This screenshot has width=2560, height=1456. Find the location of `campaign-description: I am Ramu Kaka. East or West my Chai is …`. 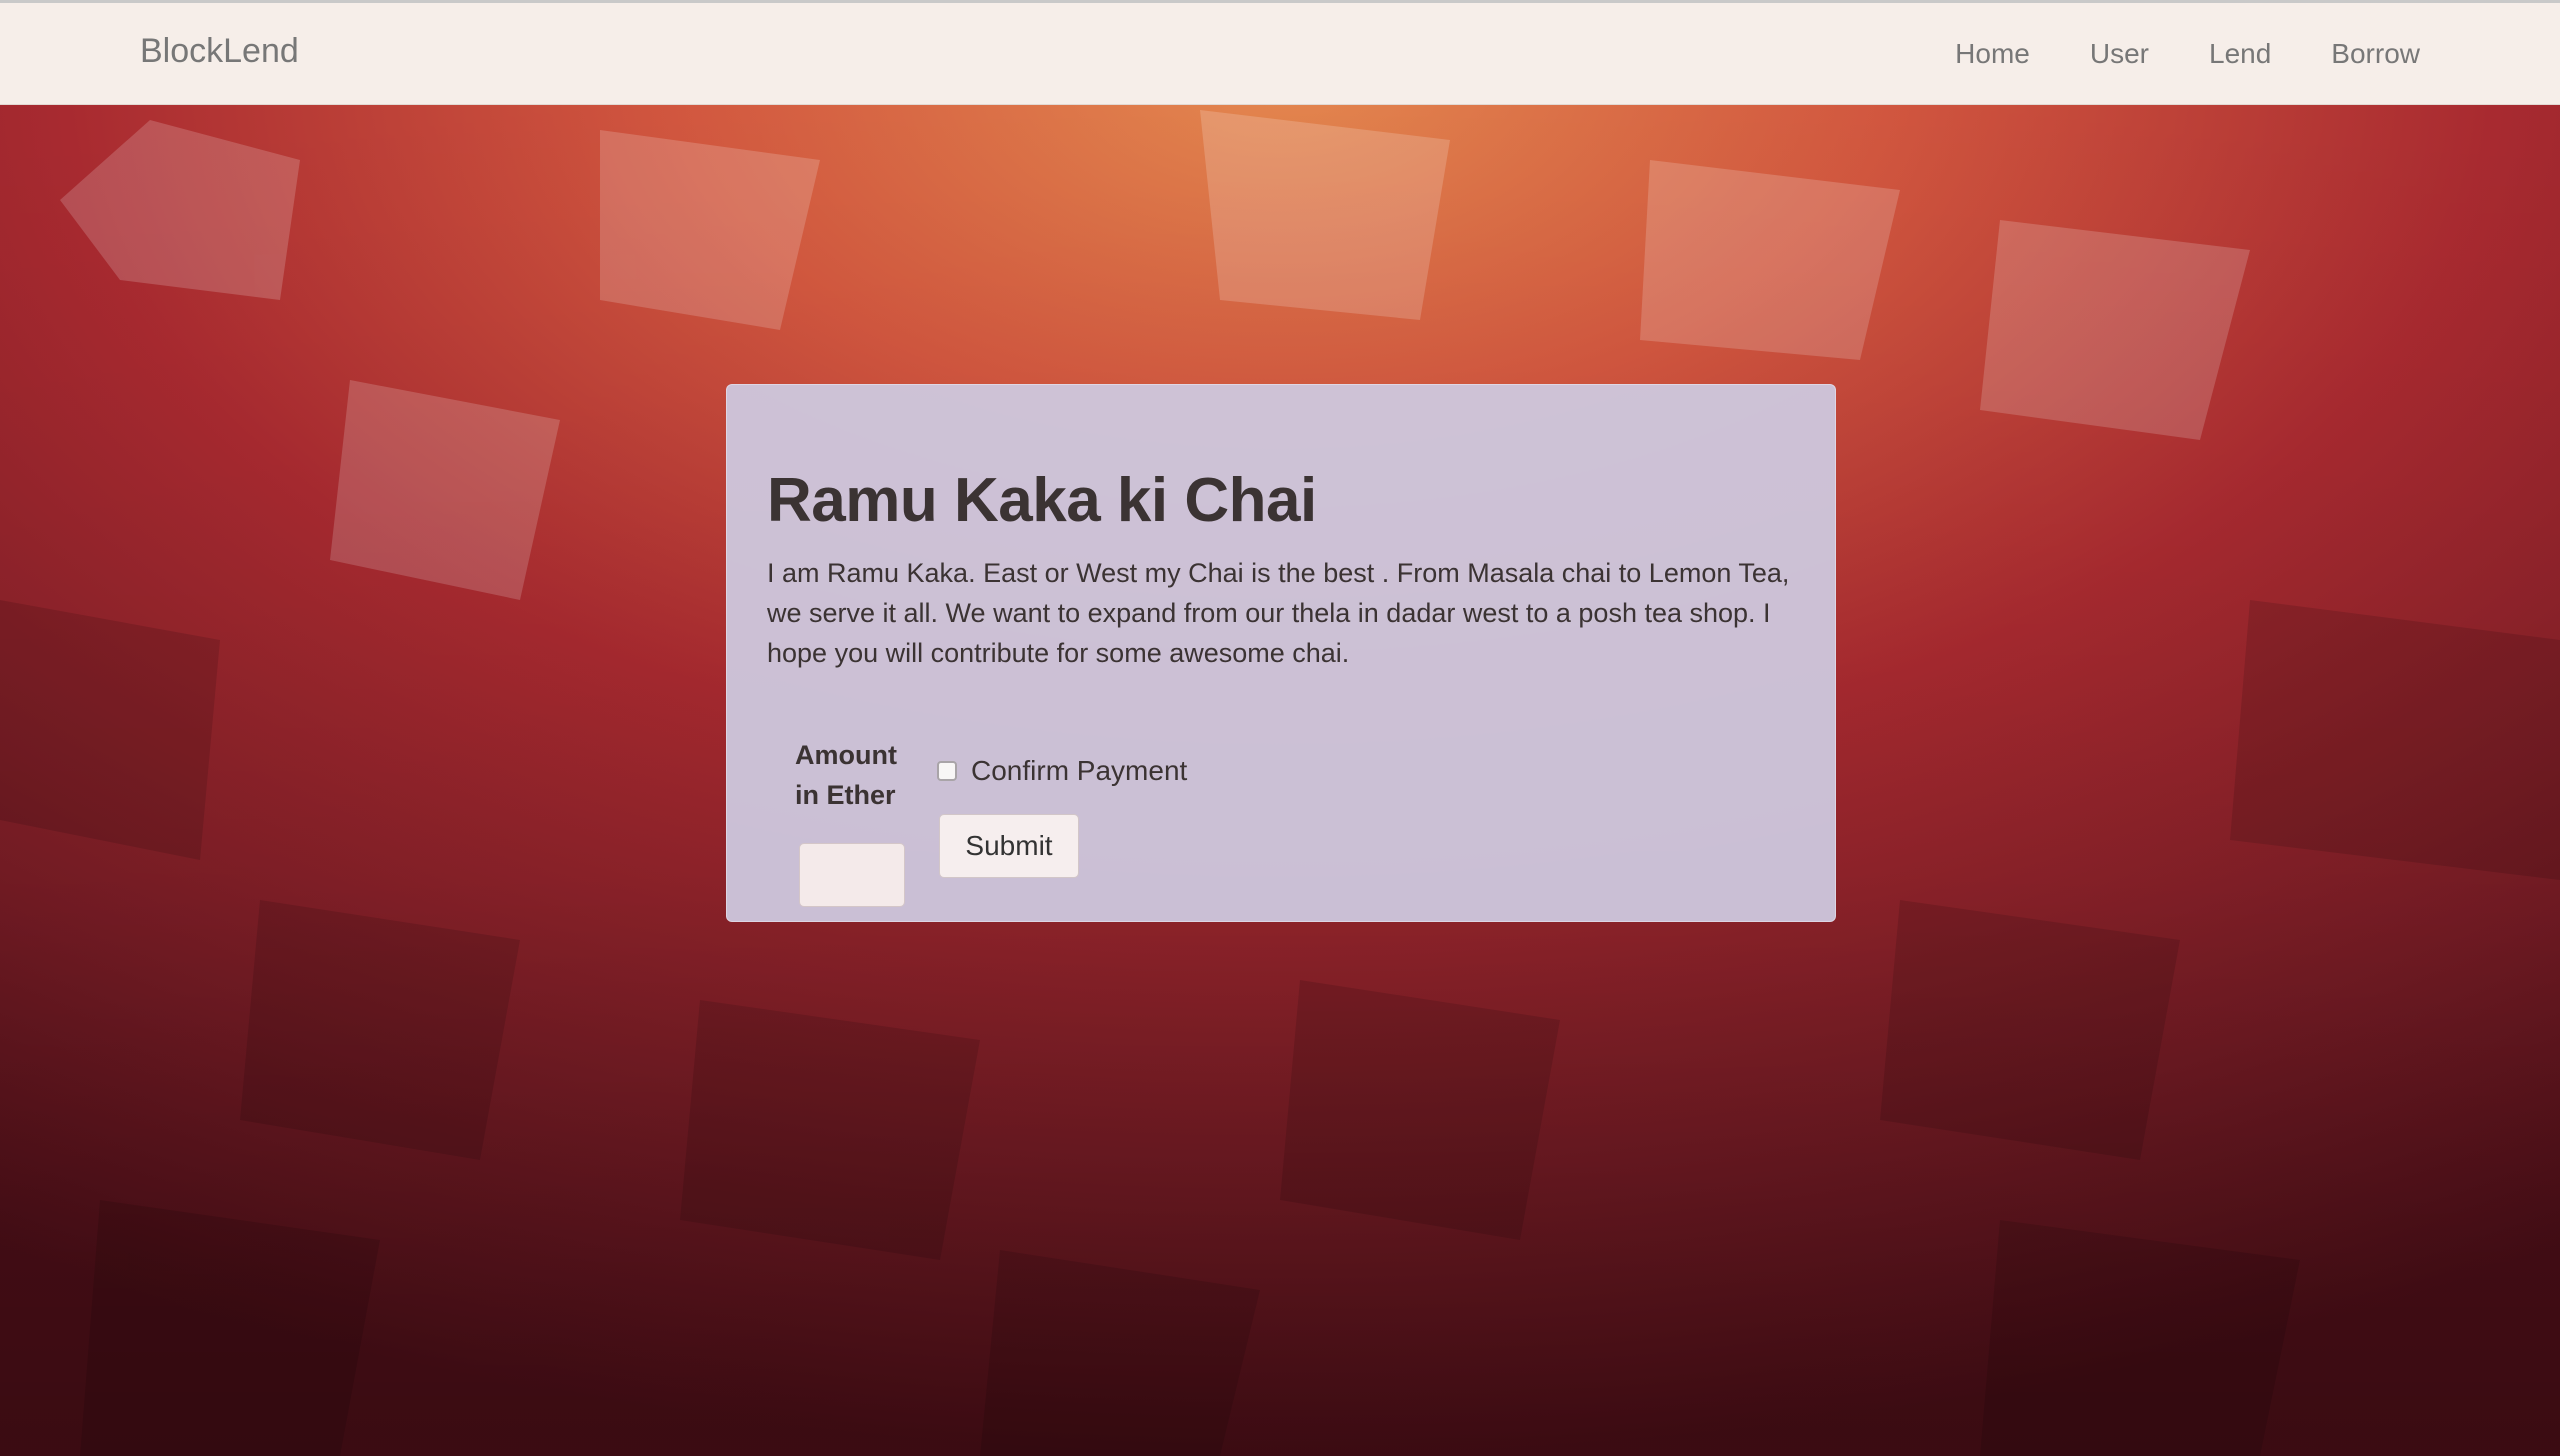

campaign-description: I am Ramu Kaka. East or West my Chai is … is located at coordinates (1278, 613).